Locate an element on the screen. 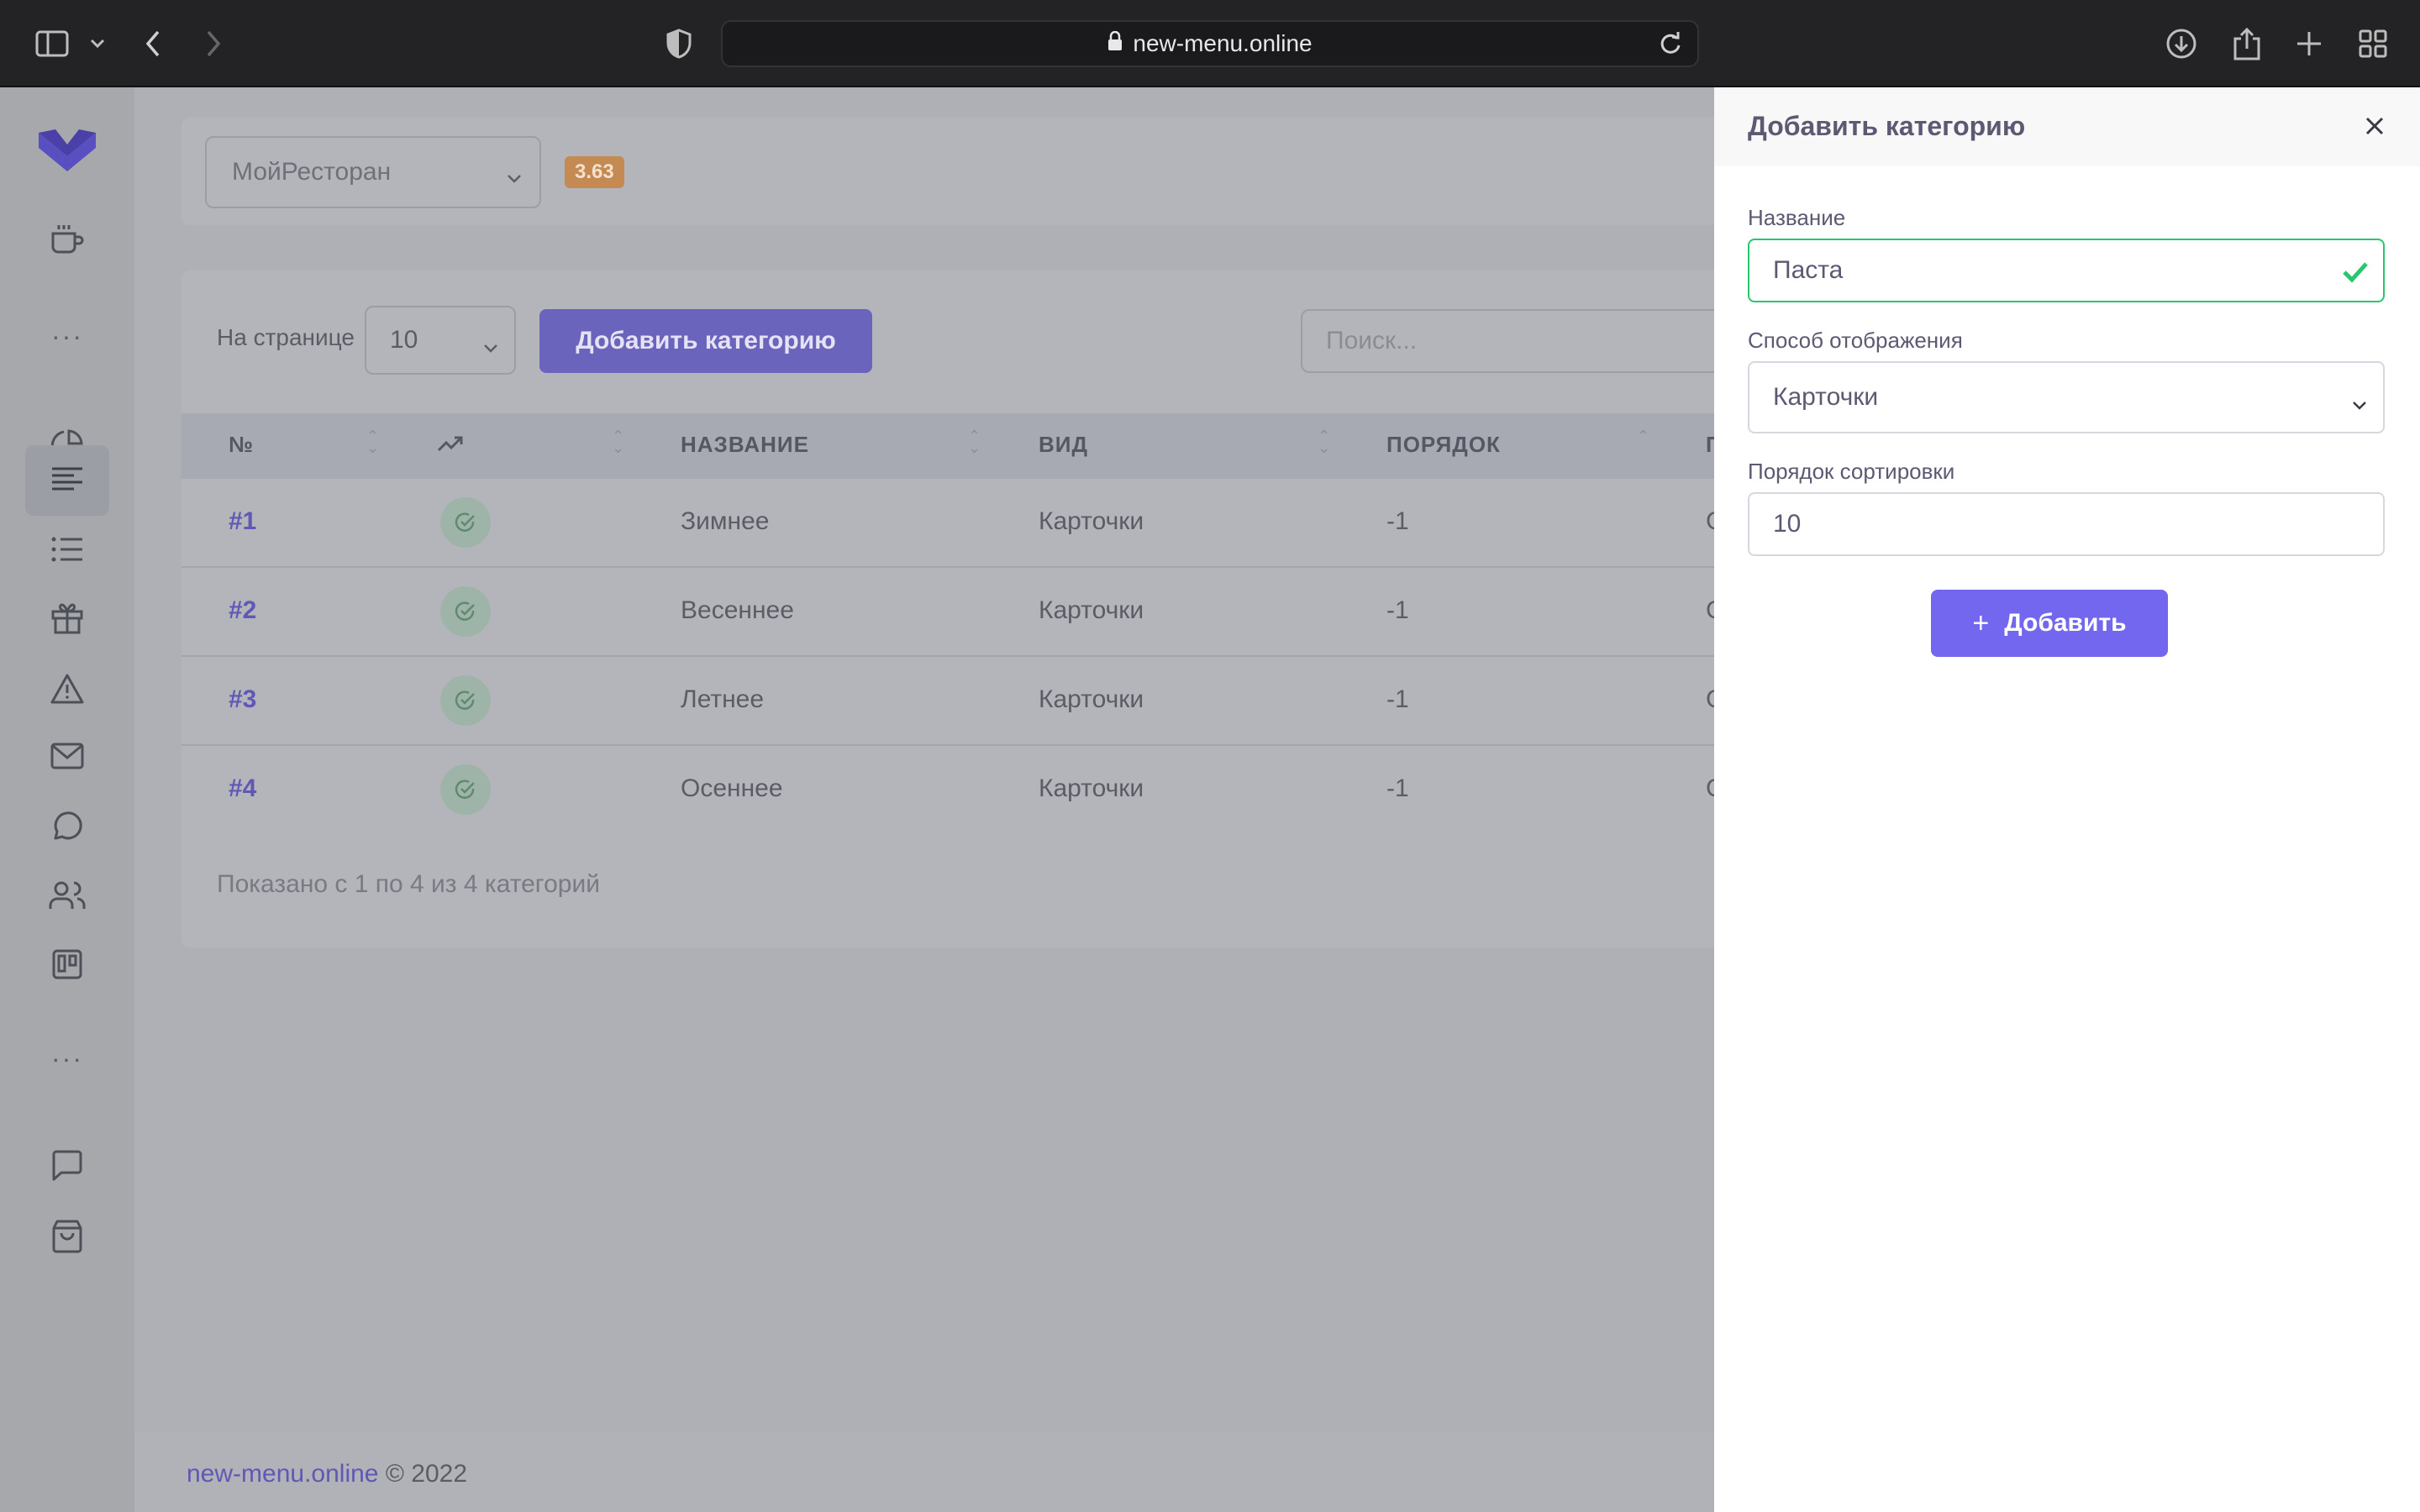 This screenshot has height=1512, width=2420. sidebar-item-shop is located at coordinates (67, 1238).